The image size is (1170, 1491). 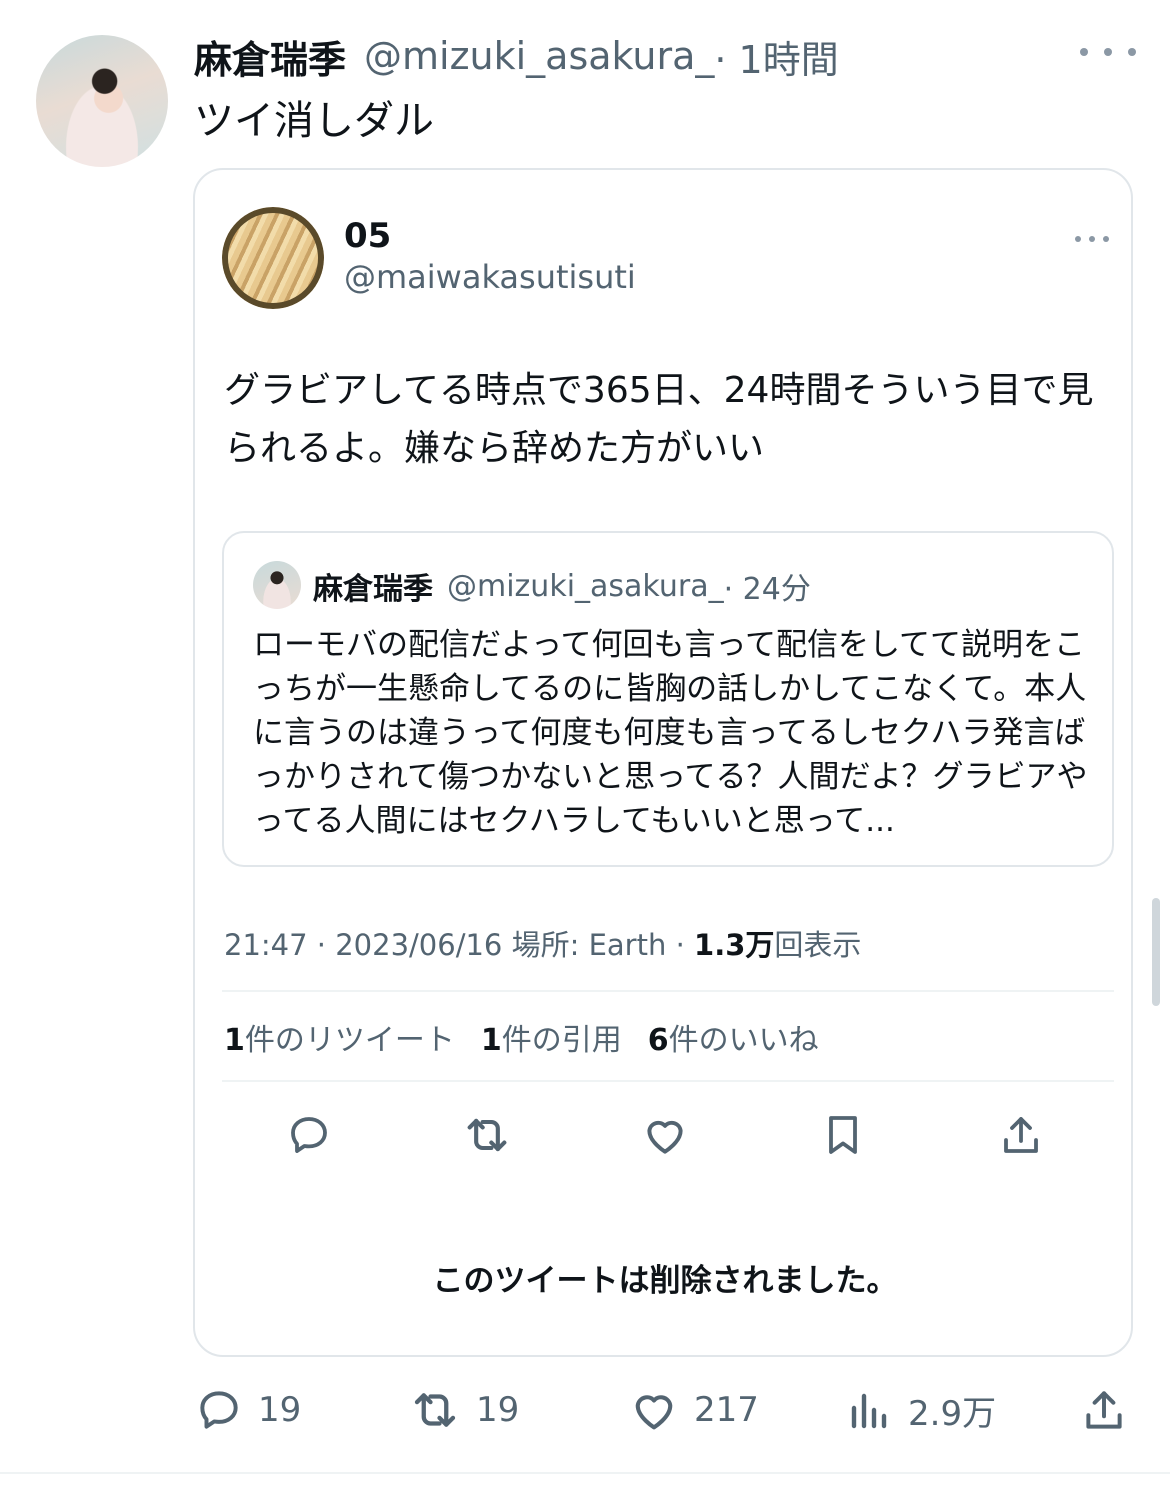 I want to click on views-count: 2.9万, so click(x=952, y=1413).